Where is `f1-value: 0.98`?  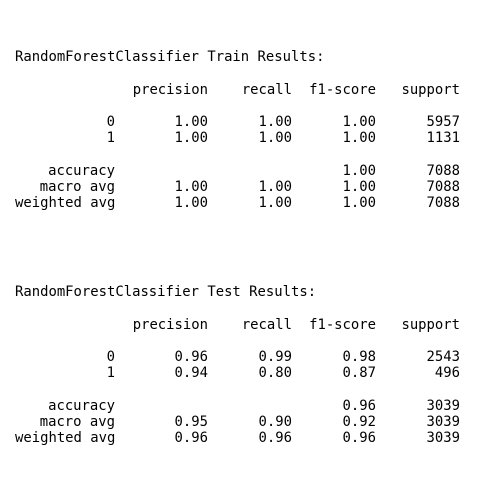 f1-value: 0.98 is located at coordinates (359, 357).